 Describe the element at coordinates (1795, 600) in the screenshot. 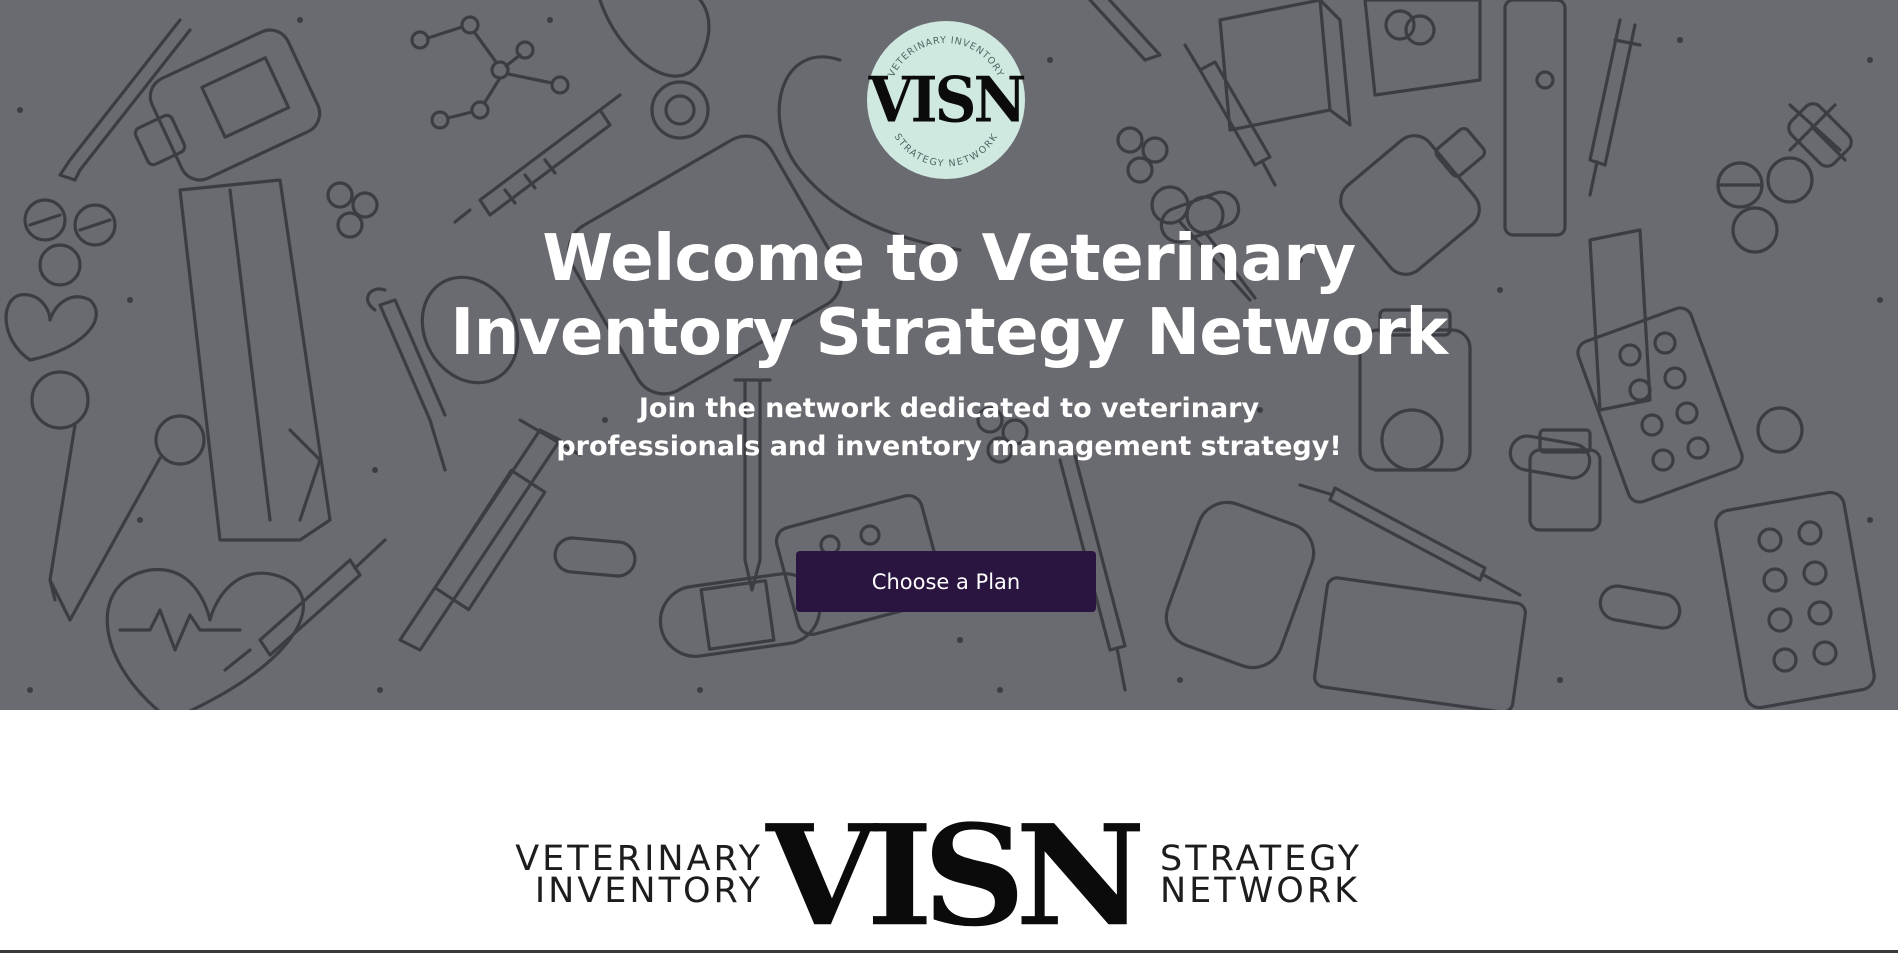

I see `blister-pack-icon` at that location.